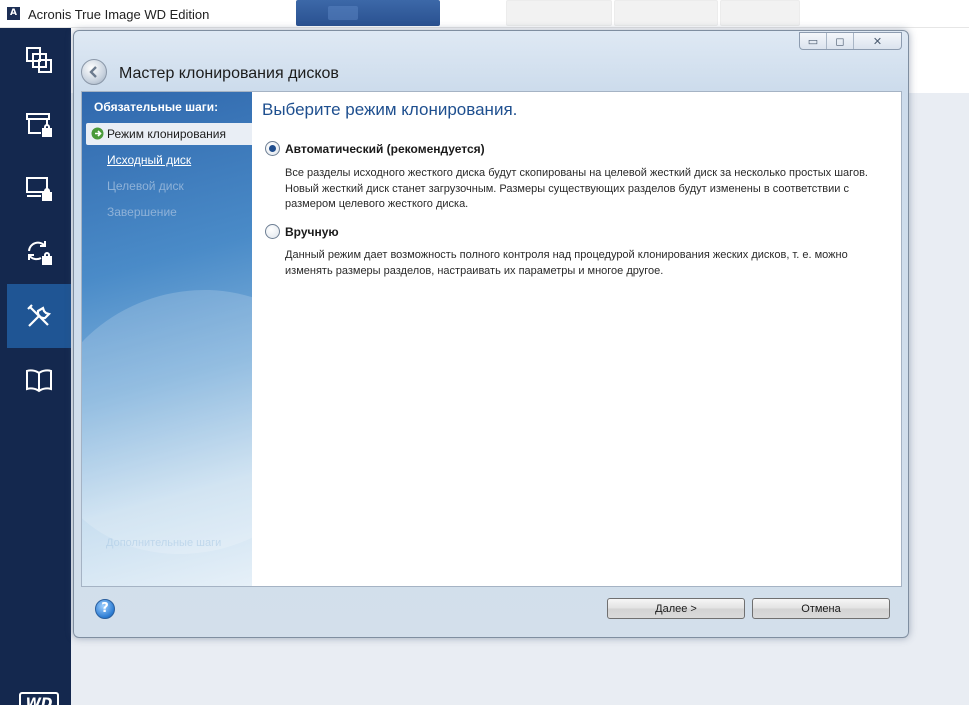 This screenshot has height=713, width=969. I want to click on option-manual: Вручную, so click(302, 231).